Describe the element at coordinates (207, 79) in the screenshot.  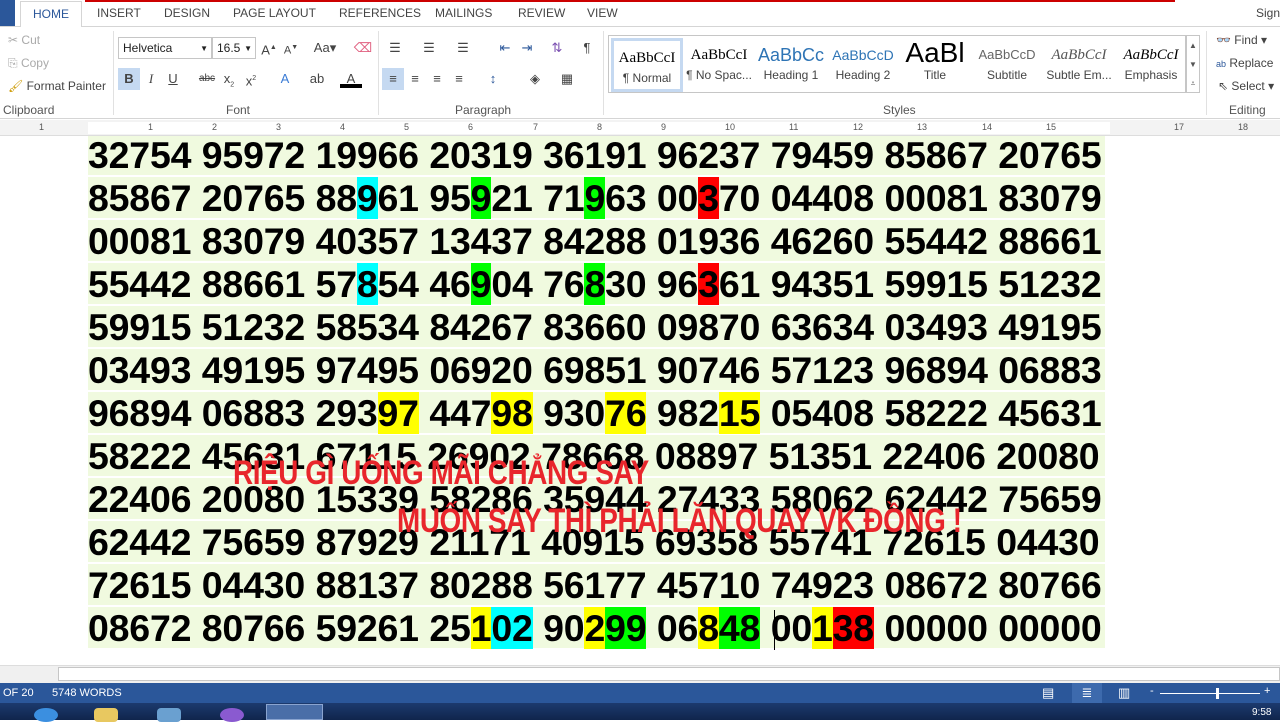
I see `strikethrough-button: abc` at that location.